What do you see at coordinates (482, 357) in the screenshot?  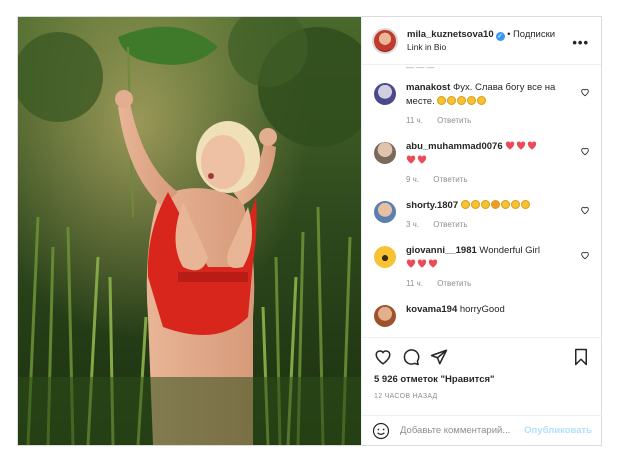 I see `action-icons` at bounding box center [482, 357].